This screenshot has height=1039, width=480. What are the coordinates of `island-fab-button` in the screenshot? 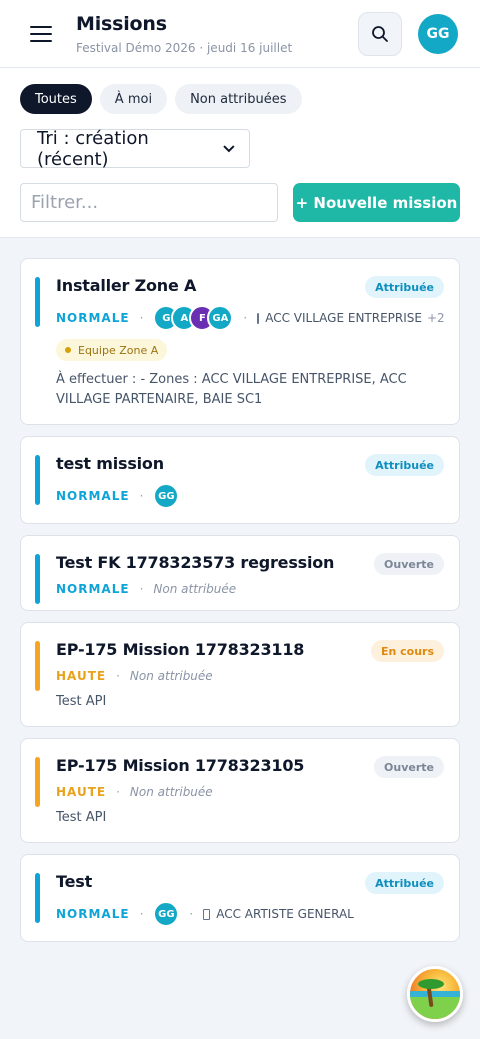 It's located at (435, 994).